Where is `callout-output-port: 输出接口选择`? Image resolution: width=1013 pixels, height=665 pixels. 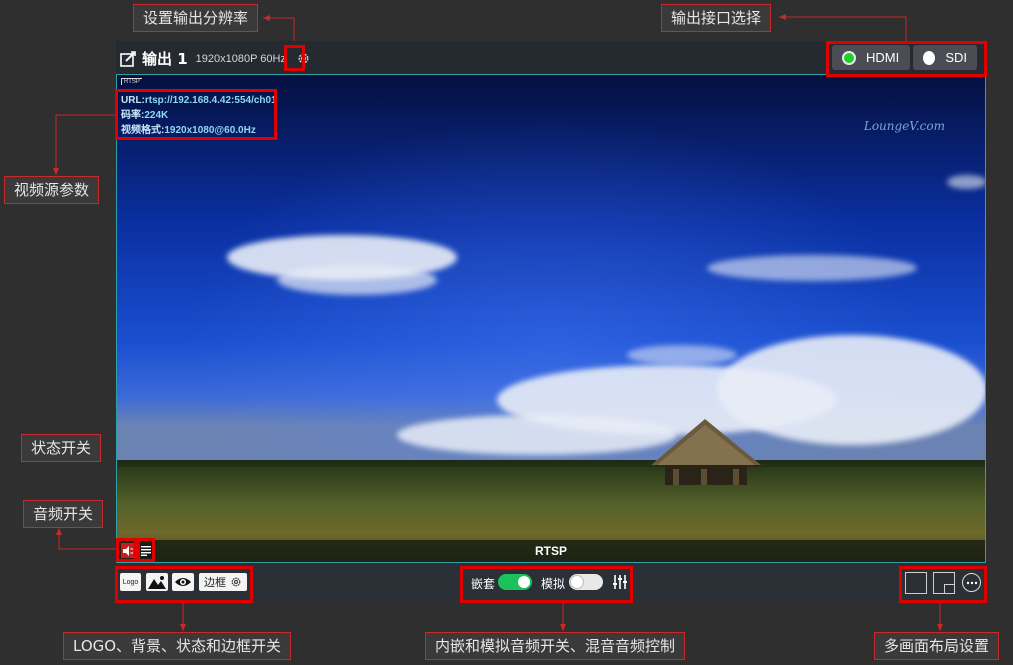
callout-output-port: 输出接口选择 is located at coordinates (716, 18).